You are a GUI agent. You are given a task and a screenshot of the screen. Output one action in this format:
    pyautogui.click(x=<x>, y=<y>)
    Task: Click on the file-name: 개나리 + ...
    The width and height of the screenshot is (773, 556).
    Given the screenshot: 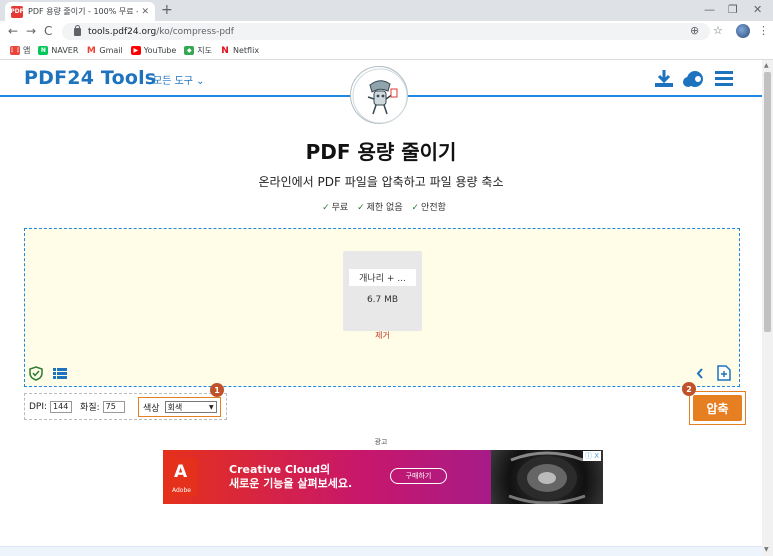 What is the action you would take?
    pyautogui.click(x=382, y=277)
    